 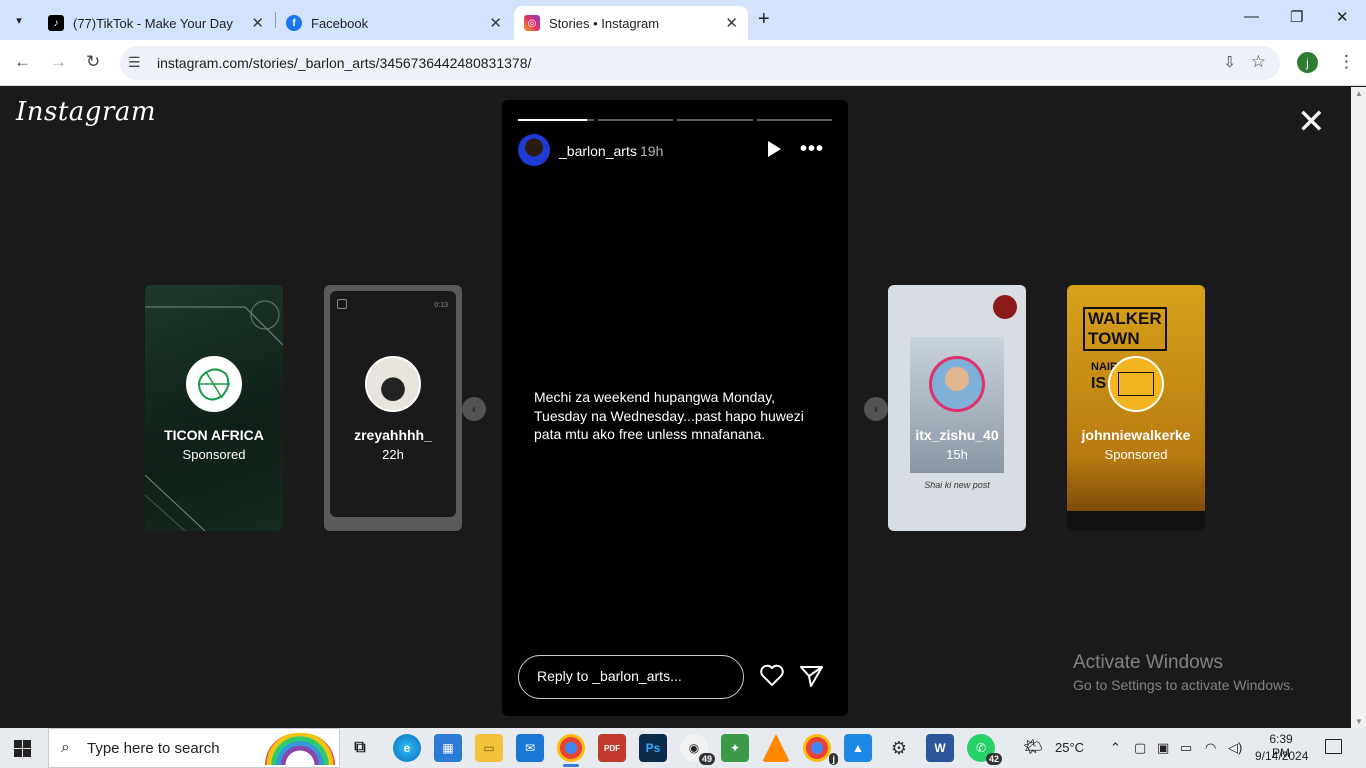 I want to click on reply-box, so click(x=631, y=677).